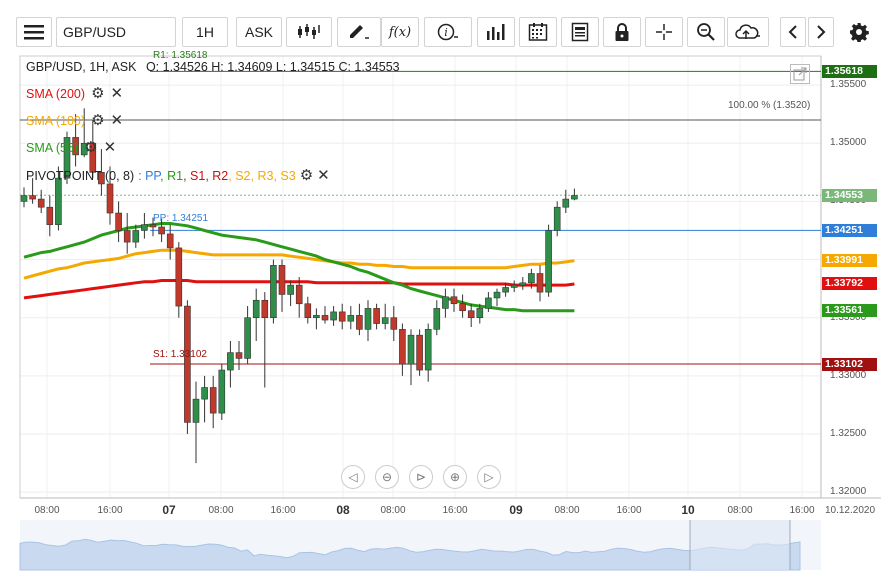  I want to click on x-tick-label: 07, so click(169, 510).